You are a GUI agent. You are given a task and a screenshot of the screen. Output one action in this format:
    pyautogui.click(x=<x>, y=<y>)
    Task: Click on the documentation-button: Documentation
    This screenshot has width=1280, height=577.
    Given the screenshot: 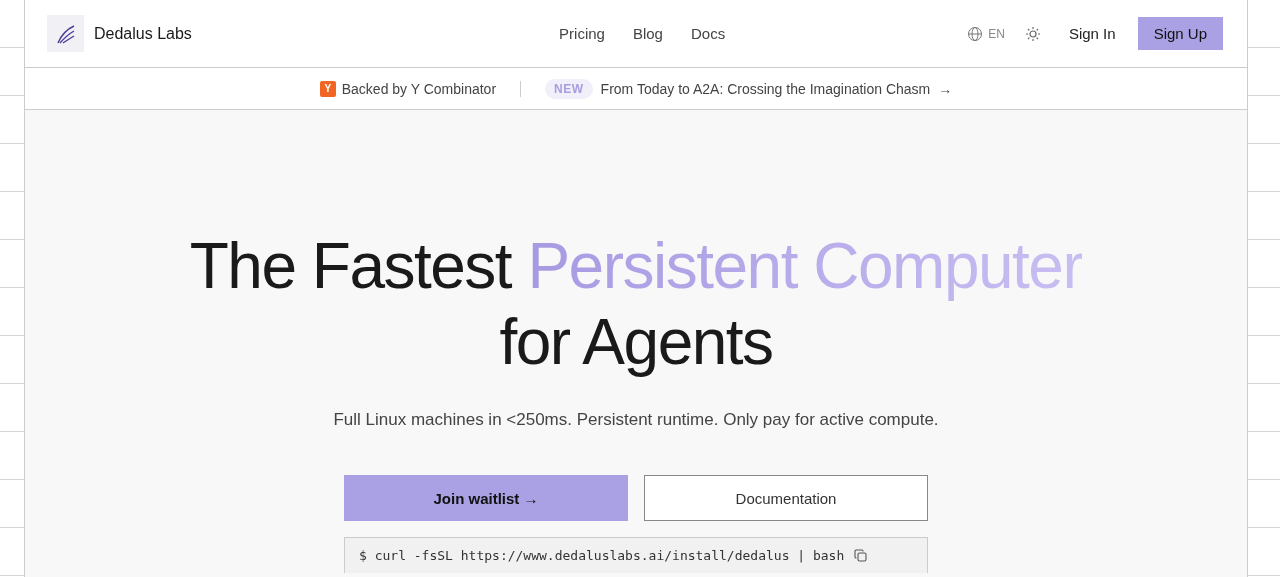 What is the action you would take?
    pyautogui.click(x=786, y=498)
    